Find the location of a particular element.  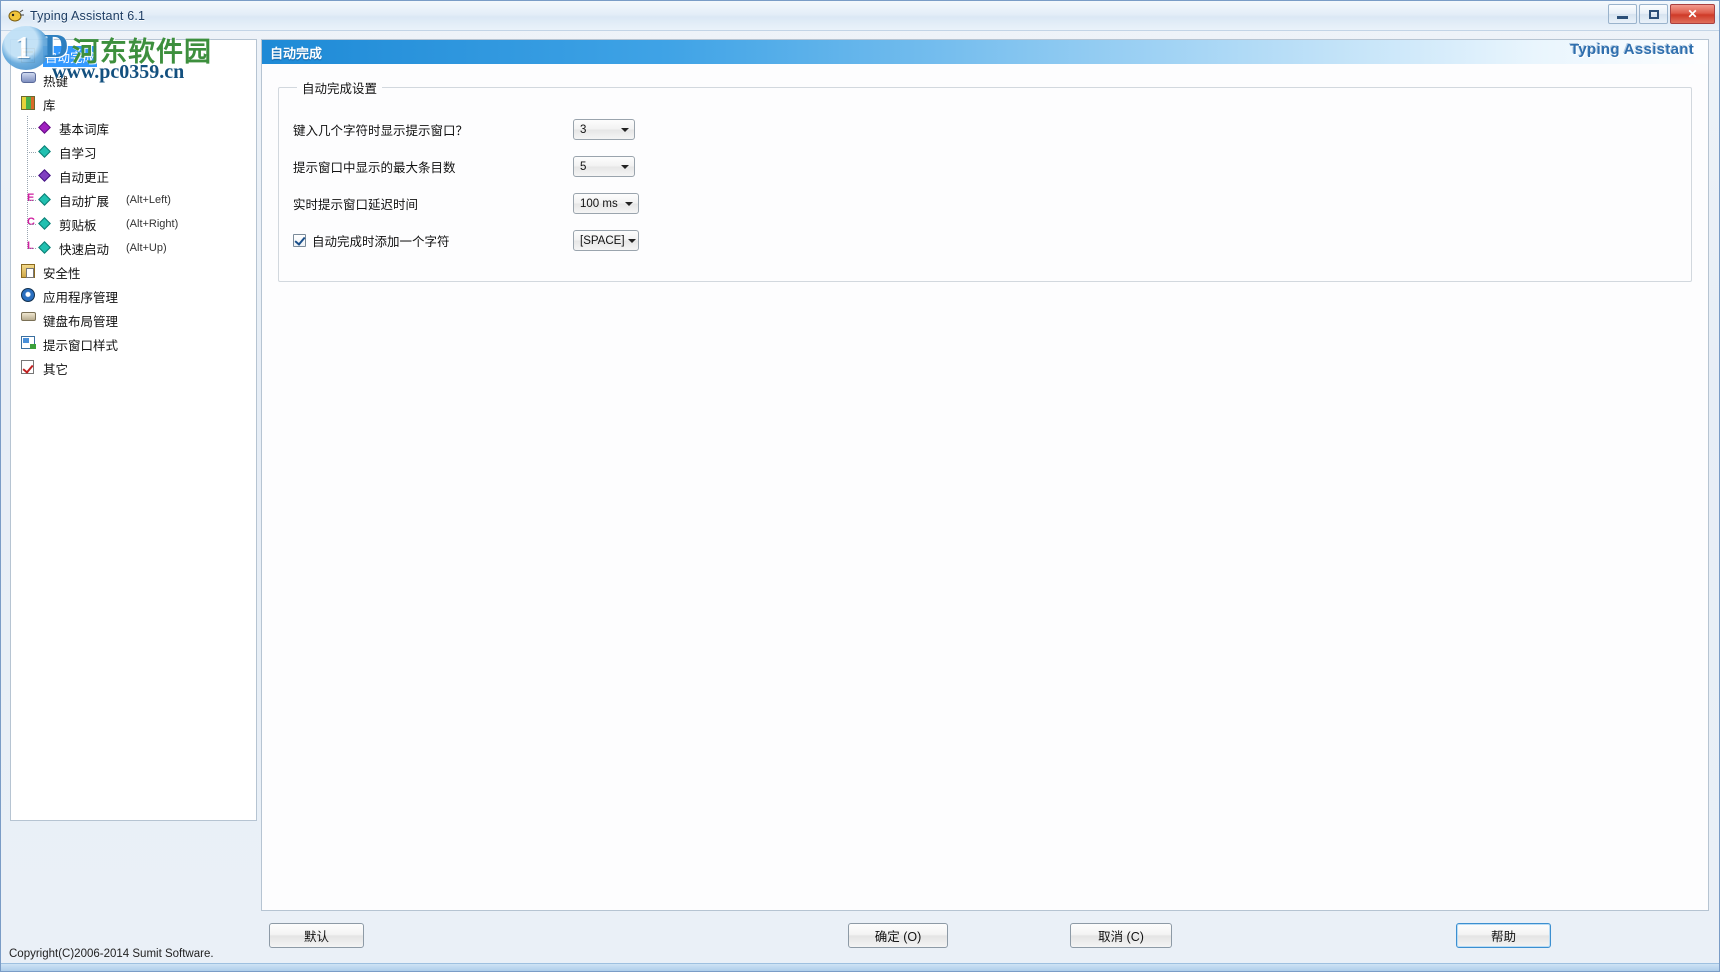

tree-item-11: 键盘布局管理 is located at coordinates (133, 320).